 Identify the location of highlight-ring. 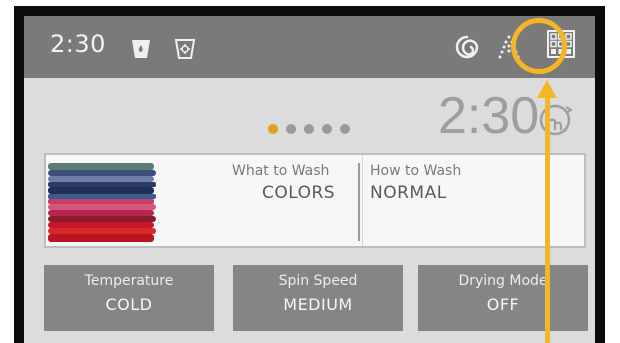
(539, 46).